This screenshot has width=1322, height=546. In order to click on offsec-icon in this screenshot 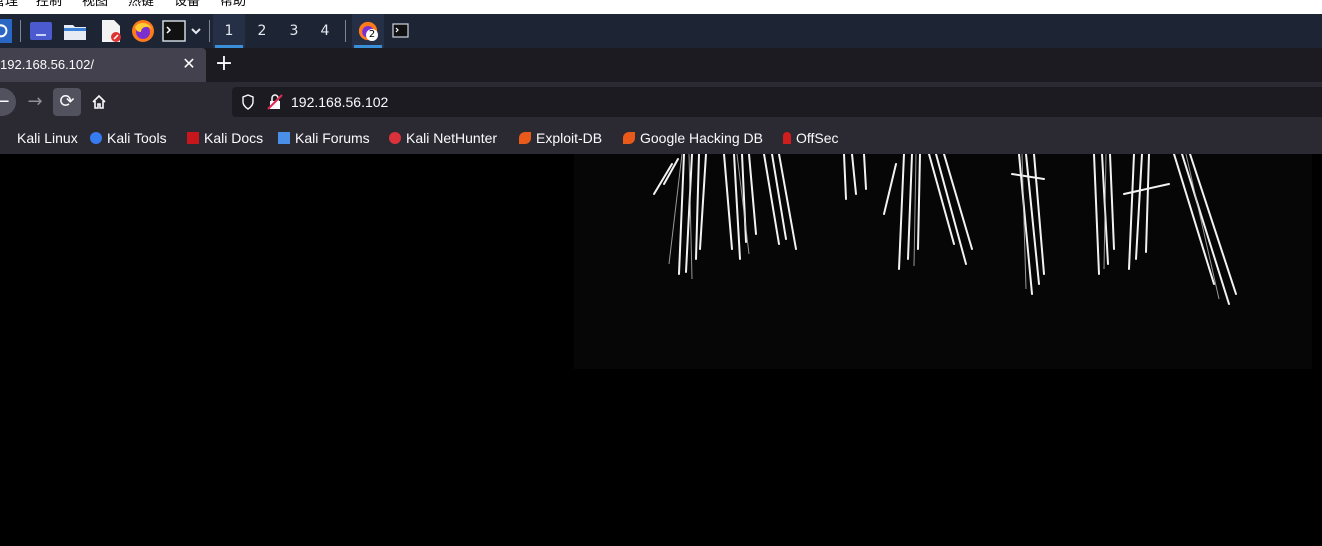, I will do `click(787, 138)`.